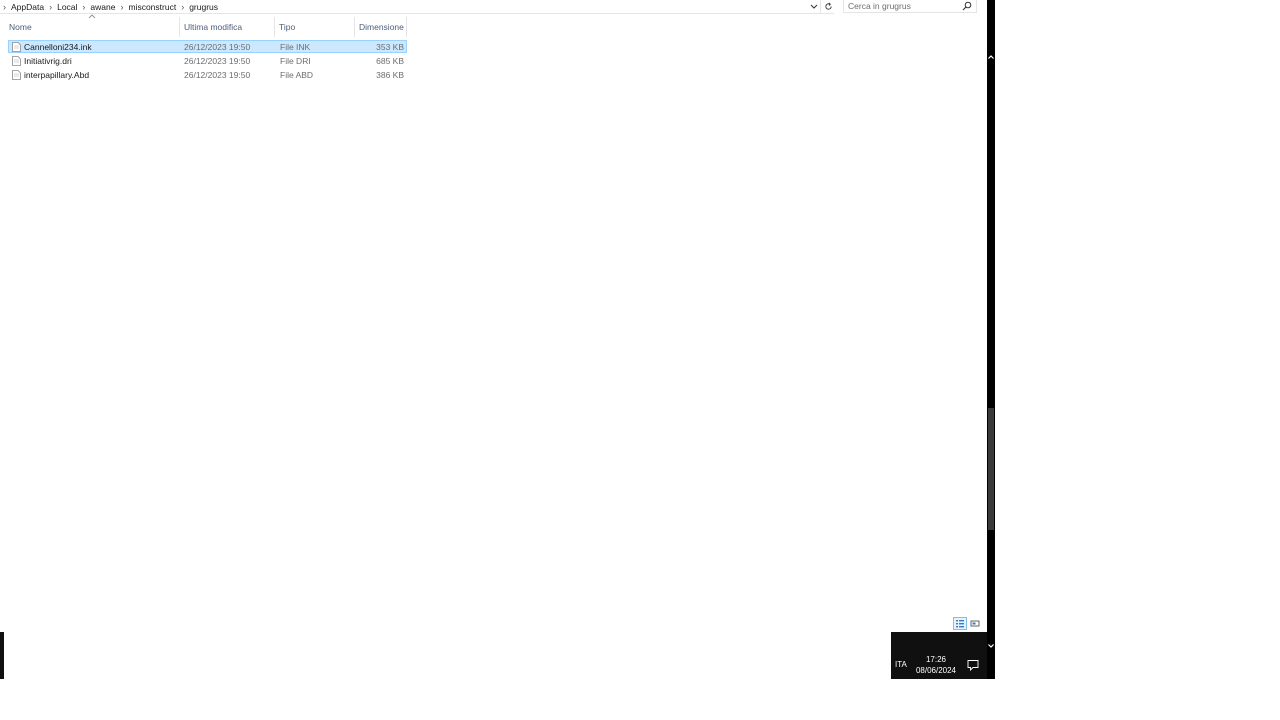 The height and width of the screenshot is (720, 1280). I want to click on column-header-name: Nome, so click(92, 27).